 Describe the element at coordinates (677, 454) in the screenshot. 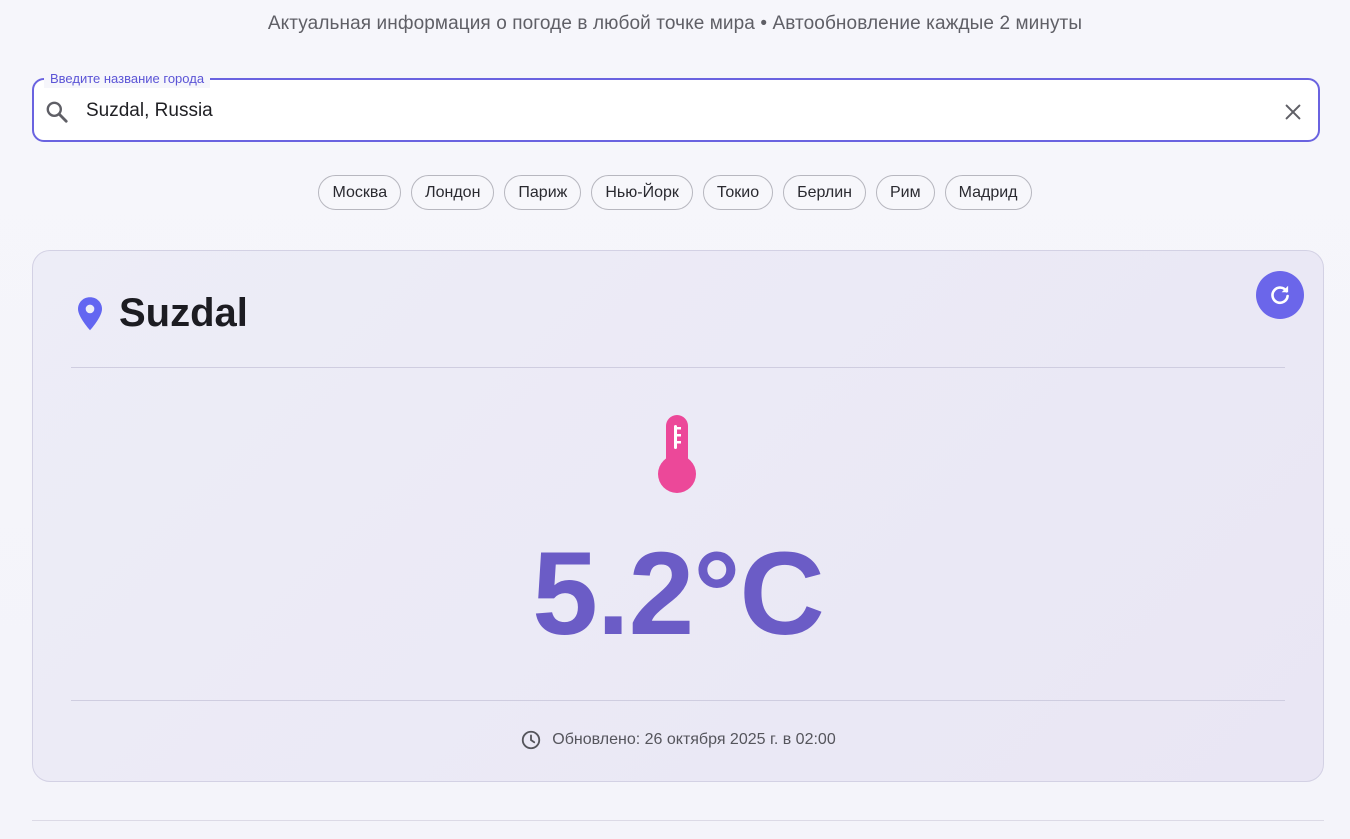

I see `thermometer-icon` at that location.